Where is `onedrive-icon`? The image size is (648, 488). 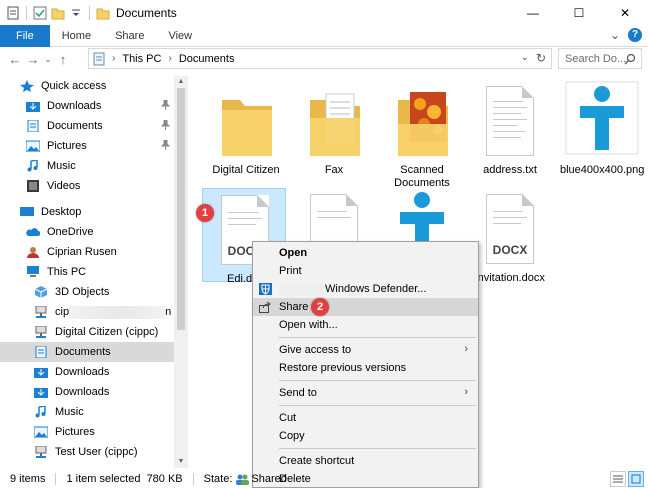
onedrive-icon is located at coordinates (33, 232).